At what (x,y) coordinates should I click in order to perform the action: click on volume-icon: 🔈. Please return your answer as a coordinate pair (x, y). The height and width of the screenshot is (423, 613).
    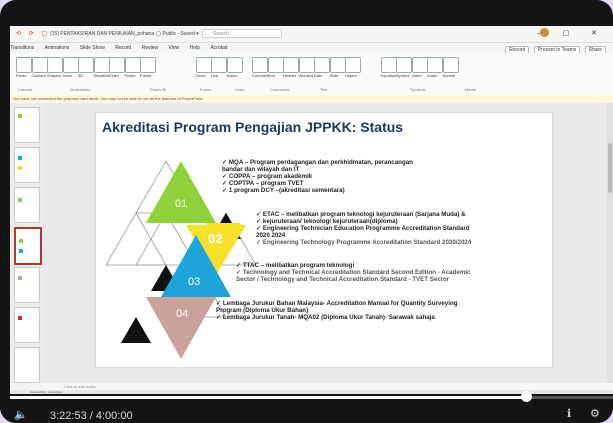
    Looking at the image, I should click on (21, 414).